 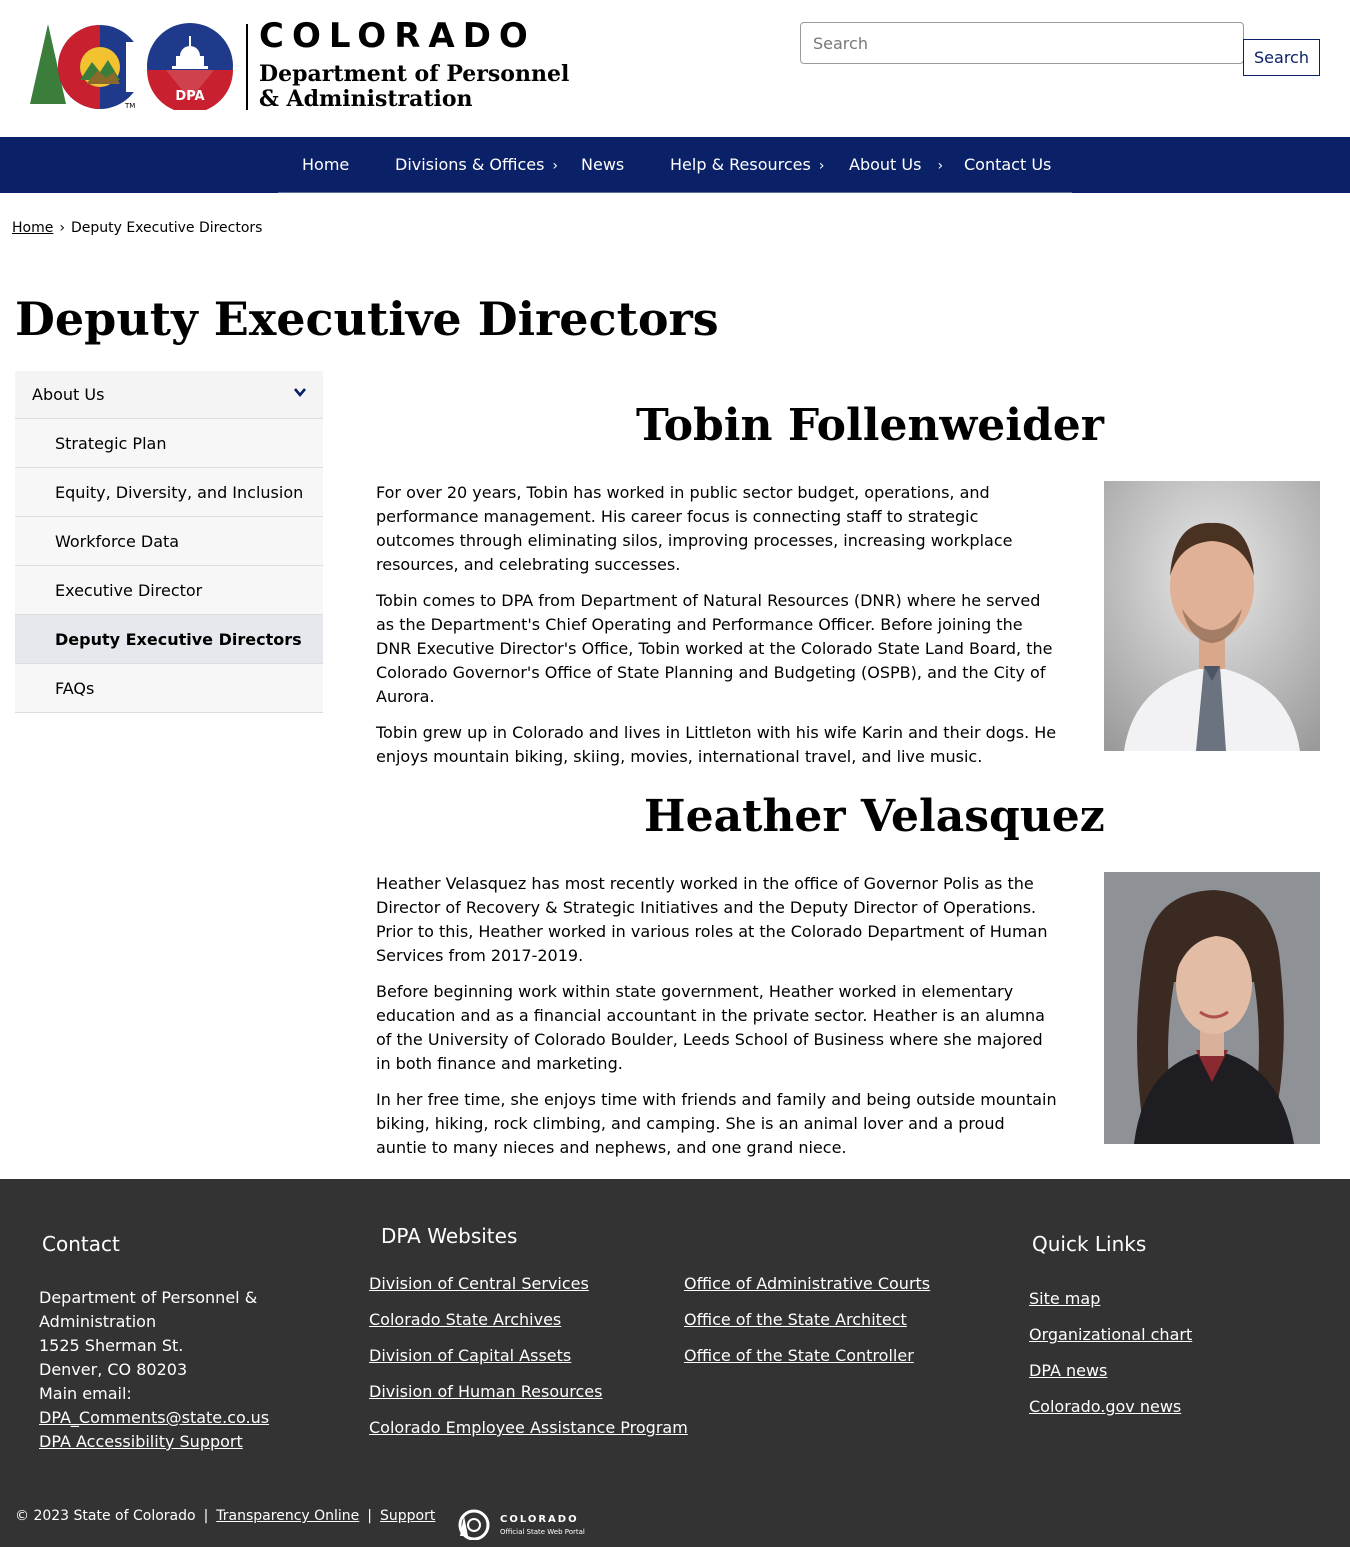 I want to click on nav-item-label: News, so click(x=603, y=164).